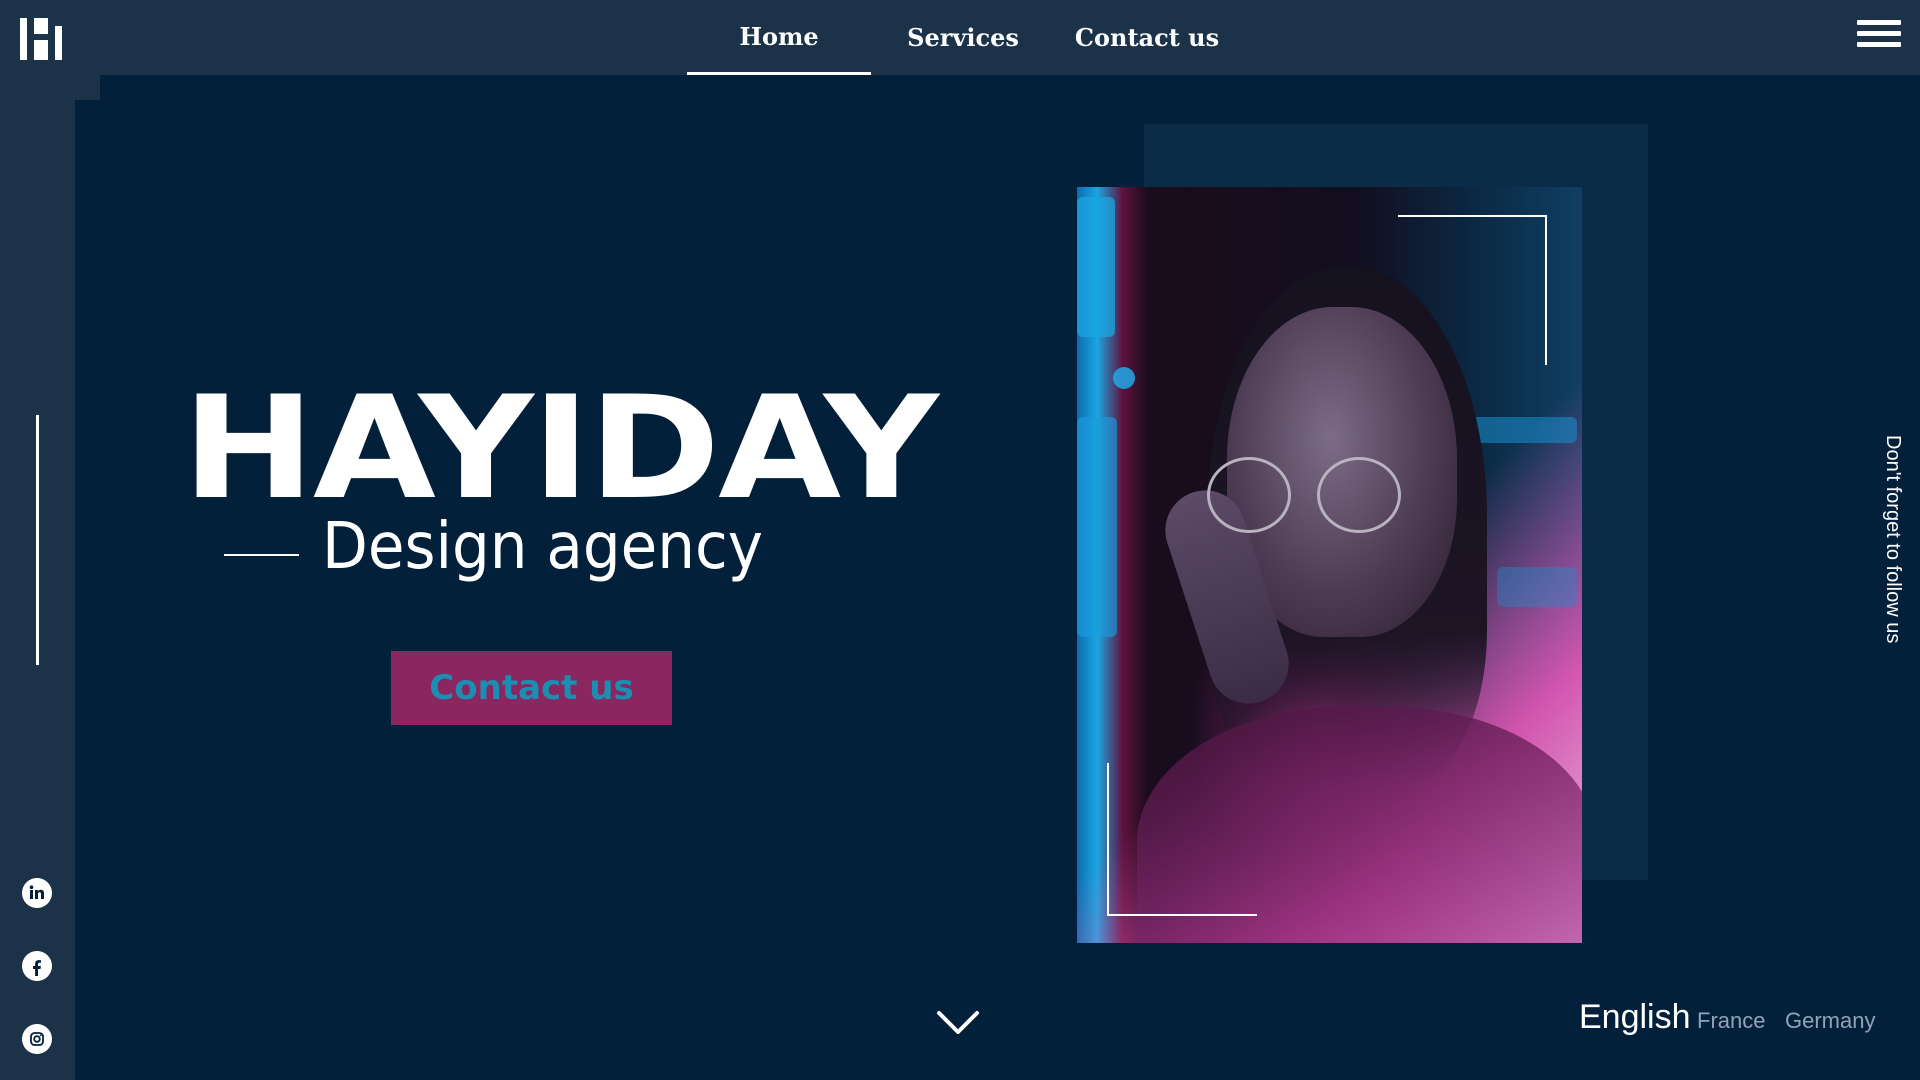 This screenshot has height=1080, width=1920. What do you see at coordinates (1472, 290) in the screenshot?
I see `frame-corner-top-right` at bounding box center [1472, 290].